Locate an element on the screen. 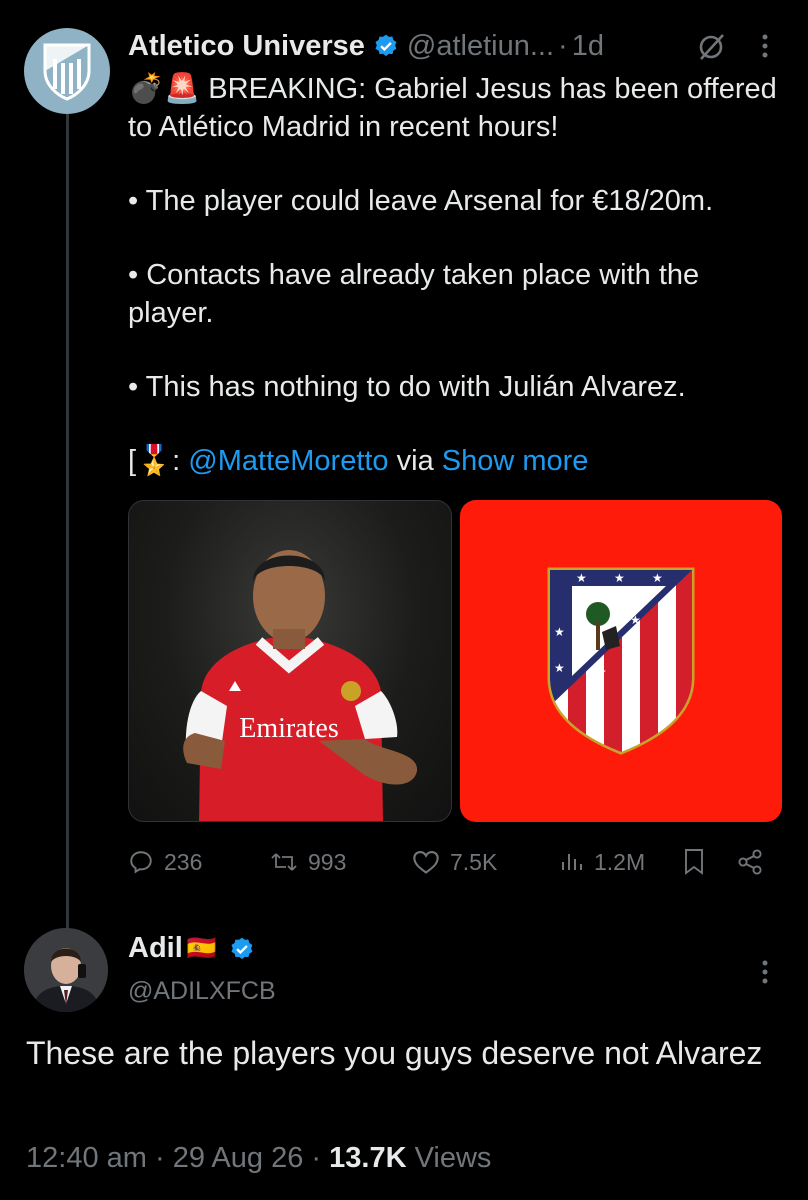 The height and width of the screenshot is (1200, 808). more-icon is located at coordinates (765, 48).